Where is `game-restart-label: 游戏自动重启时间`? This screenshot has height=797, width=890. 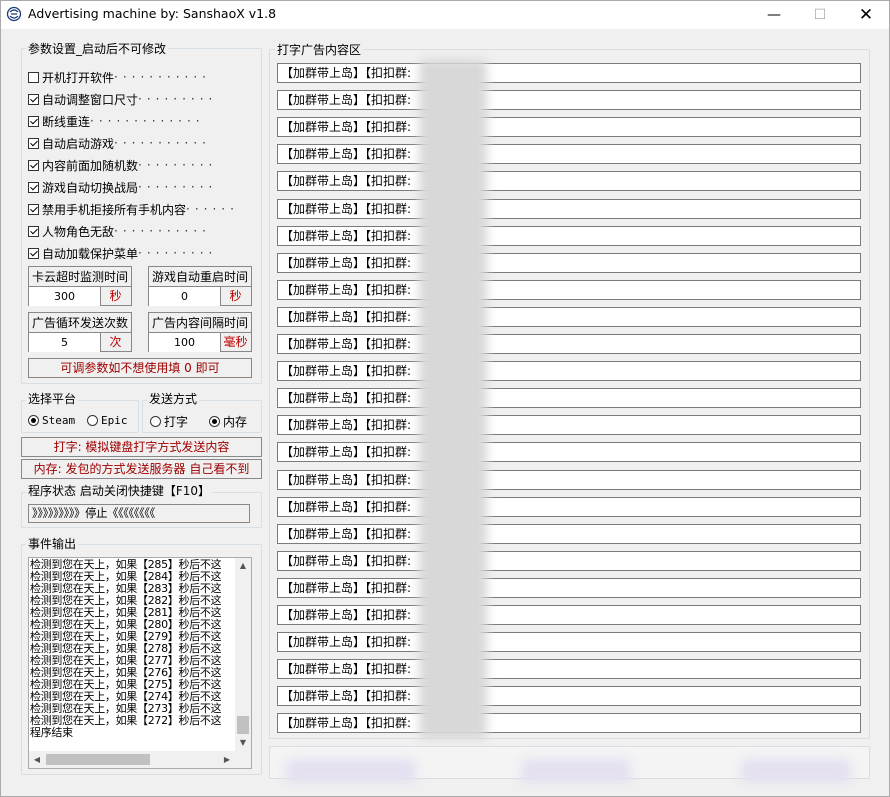 game-restart-label: 游戏自动重启时间 is located at coordinates (200, 277).